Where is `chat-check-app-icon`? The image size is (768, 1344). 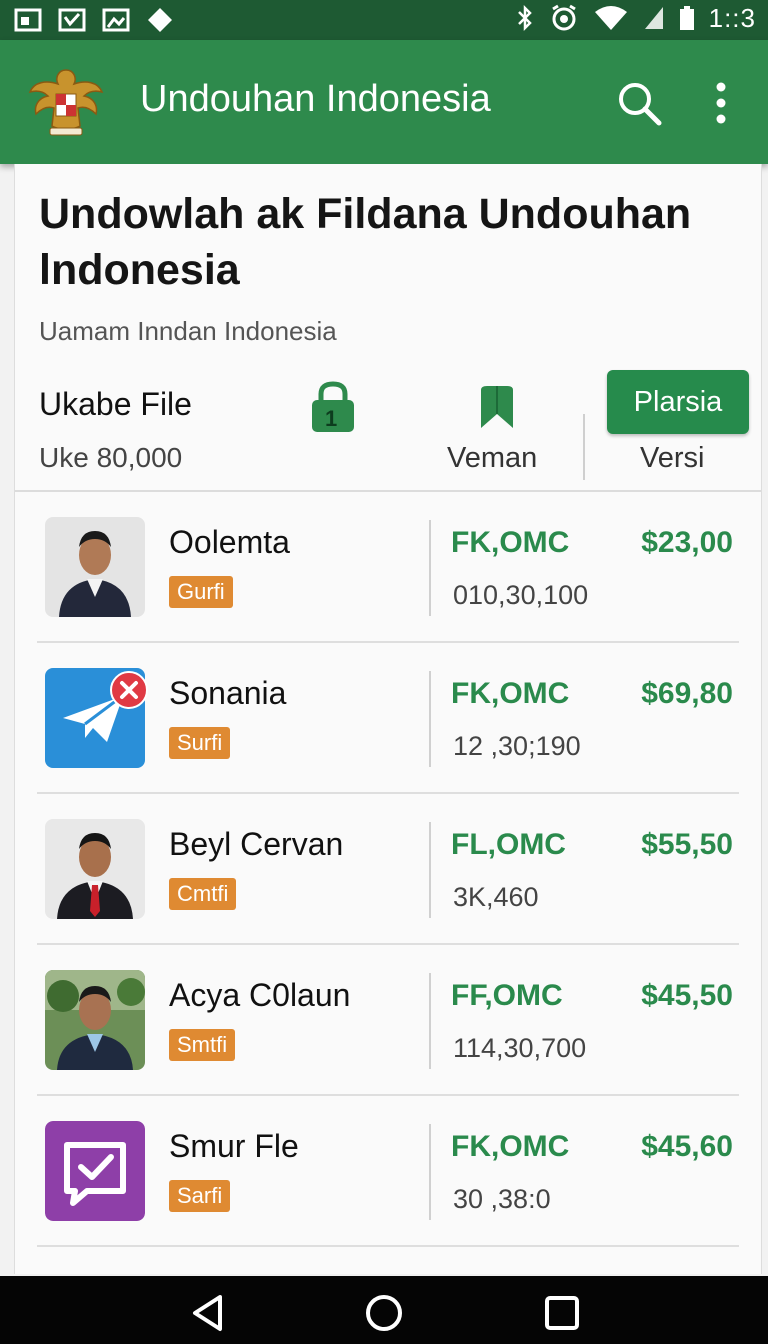
chat-check-app-icon is located at coordinates (95, 1171).